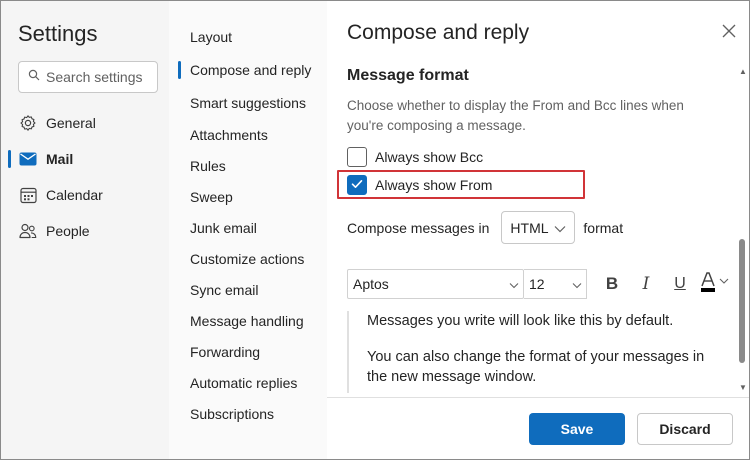 This screenshot has height=460, width=750. What do you see at coordinates (224, 290) in the screenshot?
I see `menu-item-sync-email: Sync email` at bounding box center [224, 290].